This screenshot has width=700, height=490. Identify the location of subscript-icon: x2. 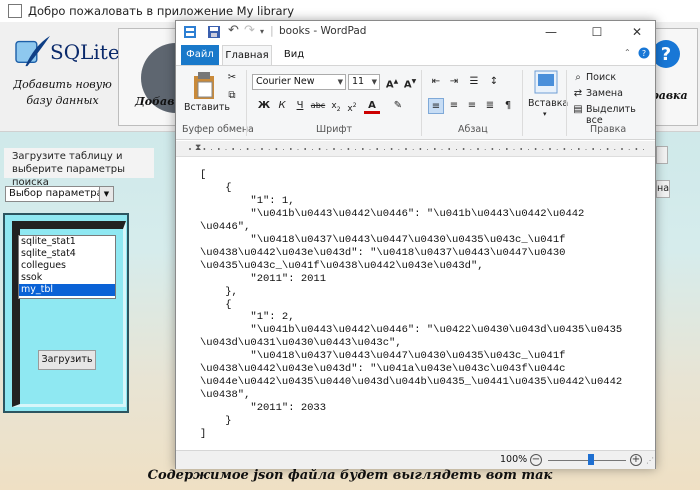
(336, 106).